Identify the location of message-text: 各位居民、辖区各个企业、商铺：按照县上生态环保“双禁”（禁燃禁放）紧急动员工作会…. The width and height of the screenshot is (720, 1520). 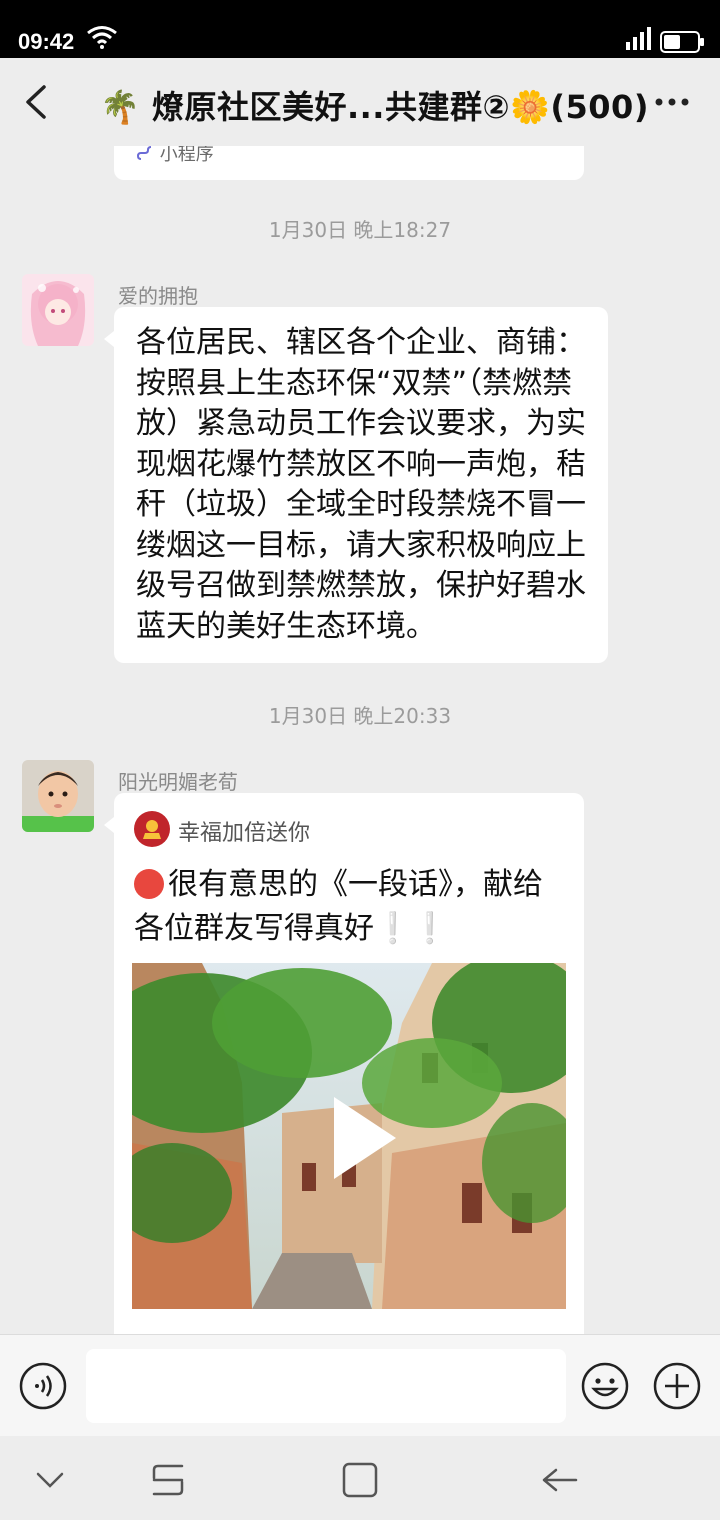
(361, 484).